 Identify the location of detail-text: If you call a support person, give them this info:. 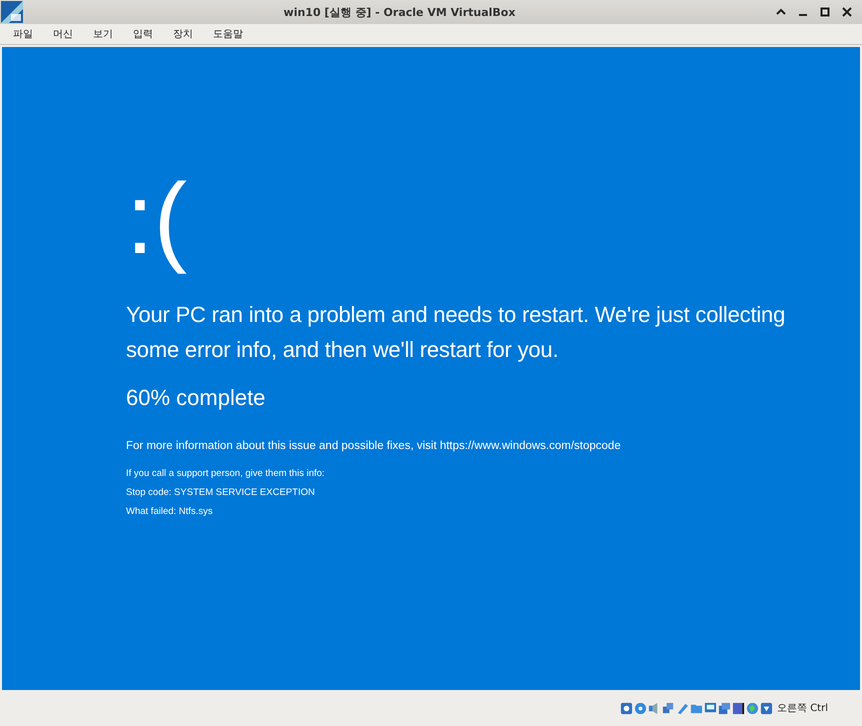
(225, 473).